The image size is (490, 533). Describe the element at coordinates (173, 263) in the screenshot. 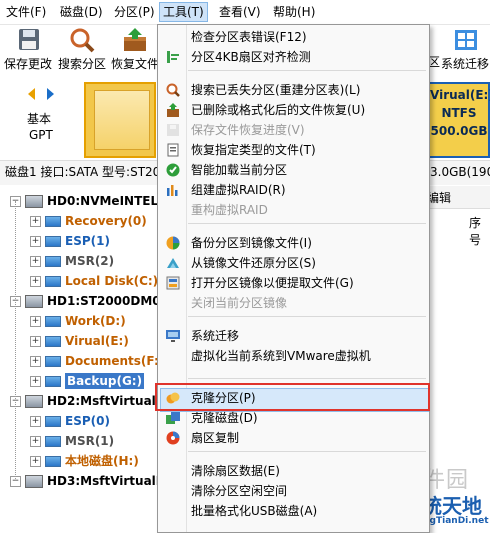

I see `restore-image-icon` at that location.